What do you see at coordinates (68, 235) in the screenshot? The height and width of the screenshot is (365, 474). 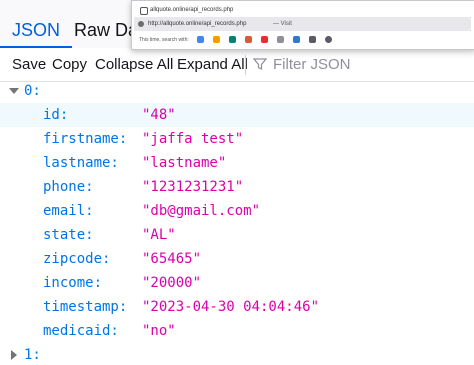 I see `json-key: state:` at bounding box center [68, 235].